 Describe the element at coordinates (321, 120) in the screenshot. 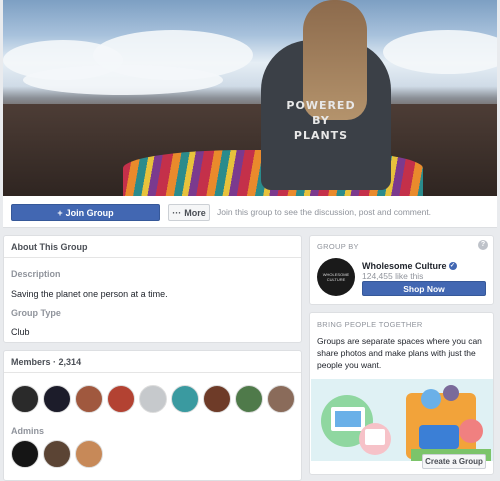

I see `shirt-print: POWERED BY PLANTS` at that location.